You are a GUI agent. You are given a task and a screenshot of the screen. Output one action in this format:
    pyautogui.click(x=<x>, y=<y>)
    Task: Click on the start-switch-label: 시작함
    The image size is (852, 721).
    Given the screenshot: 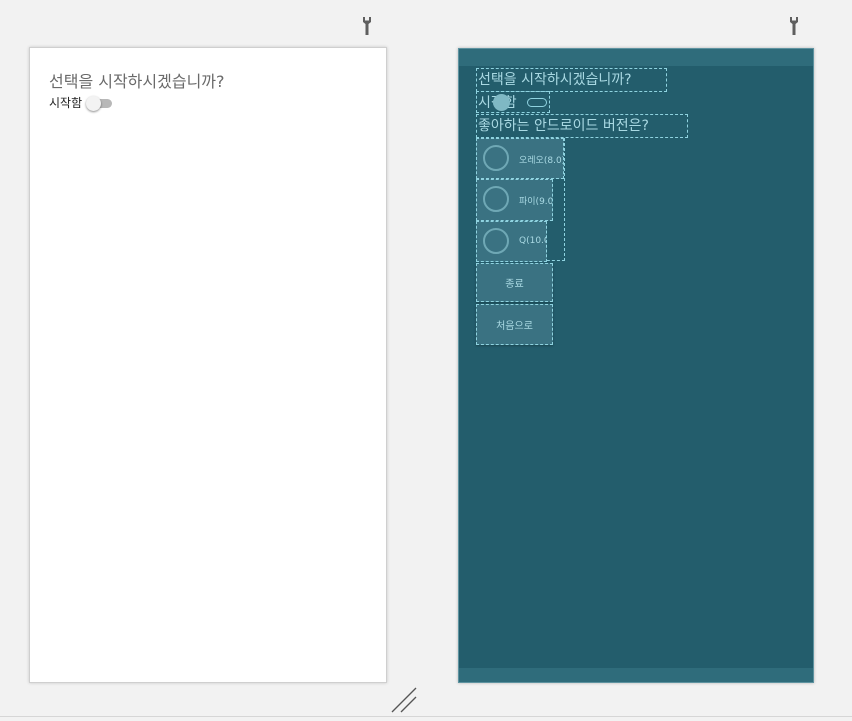 What is the action you would take?
    pyautogui.click(x=66, y=103)
    